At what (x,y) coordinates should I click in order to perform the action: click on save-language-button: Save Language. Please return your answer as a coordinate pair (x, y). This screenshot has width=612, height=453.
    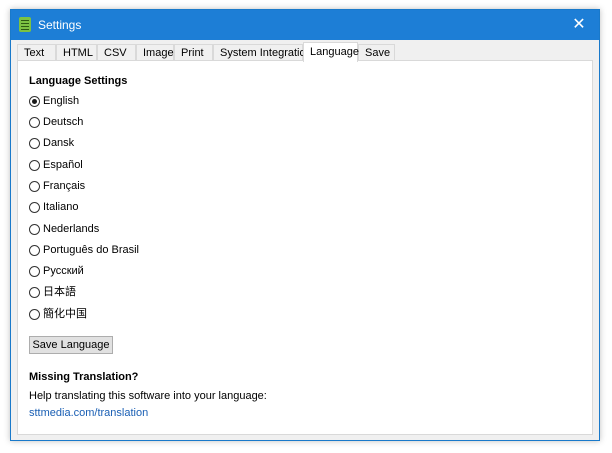
    Looking at the image, I should click on (71, 345).